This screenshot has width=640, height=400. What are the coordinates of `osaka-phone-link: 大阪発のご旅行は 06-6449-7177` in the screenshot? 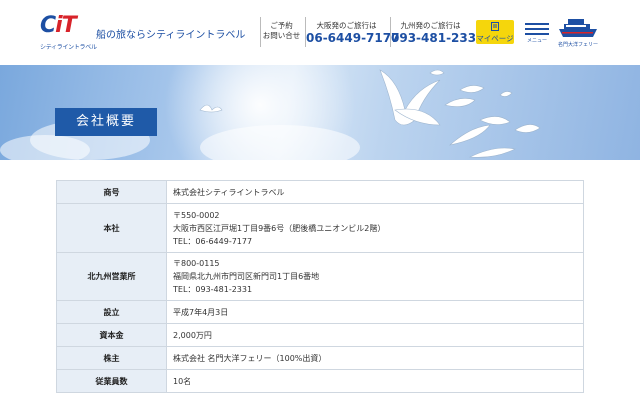 It's located at (352, 32).